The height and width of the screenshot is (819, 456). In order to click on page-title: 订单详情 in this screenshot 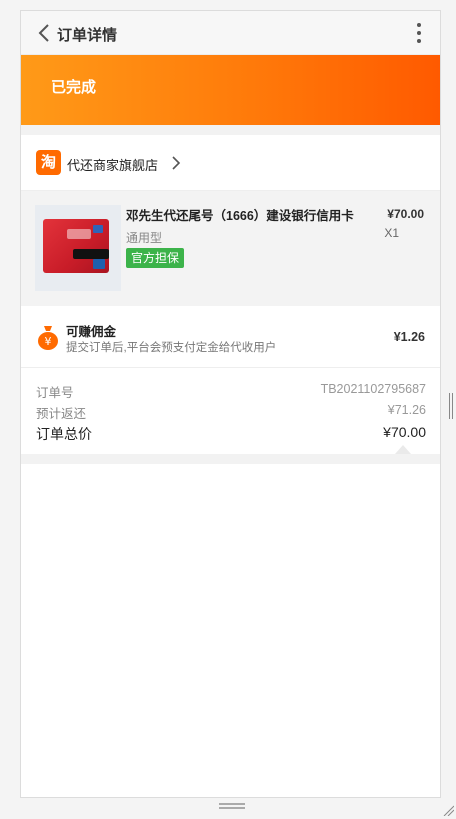, I will do `click(87, 35)`.